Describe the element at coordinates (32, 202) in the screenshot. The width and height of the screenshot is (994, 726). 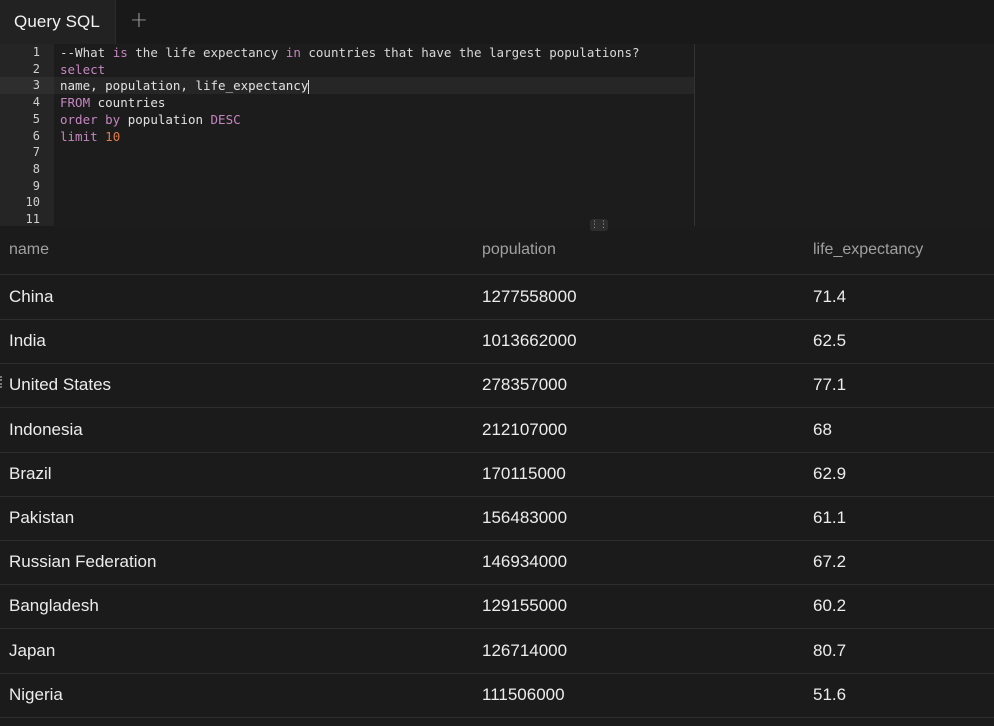
I see `line-number: 10` at that location.